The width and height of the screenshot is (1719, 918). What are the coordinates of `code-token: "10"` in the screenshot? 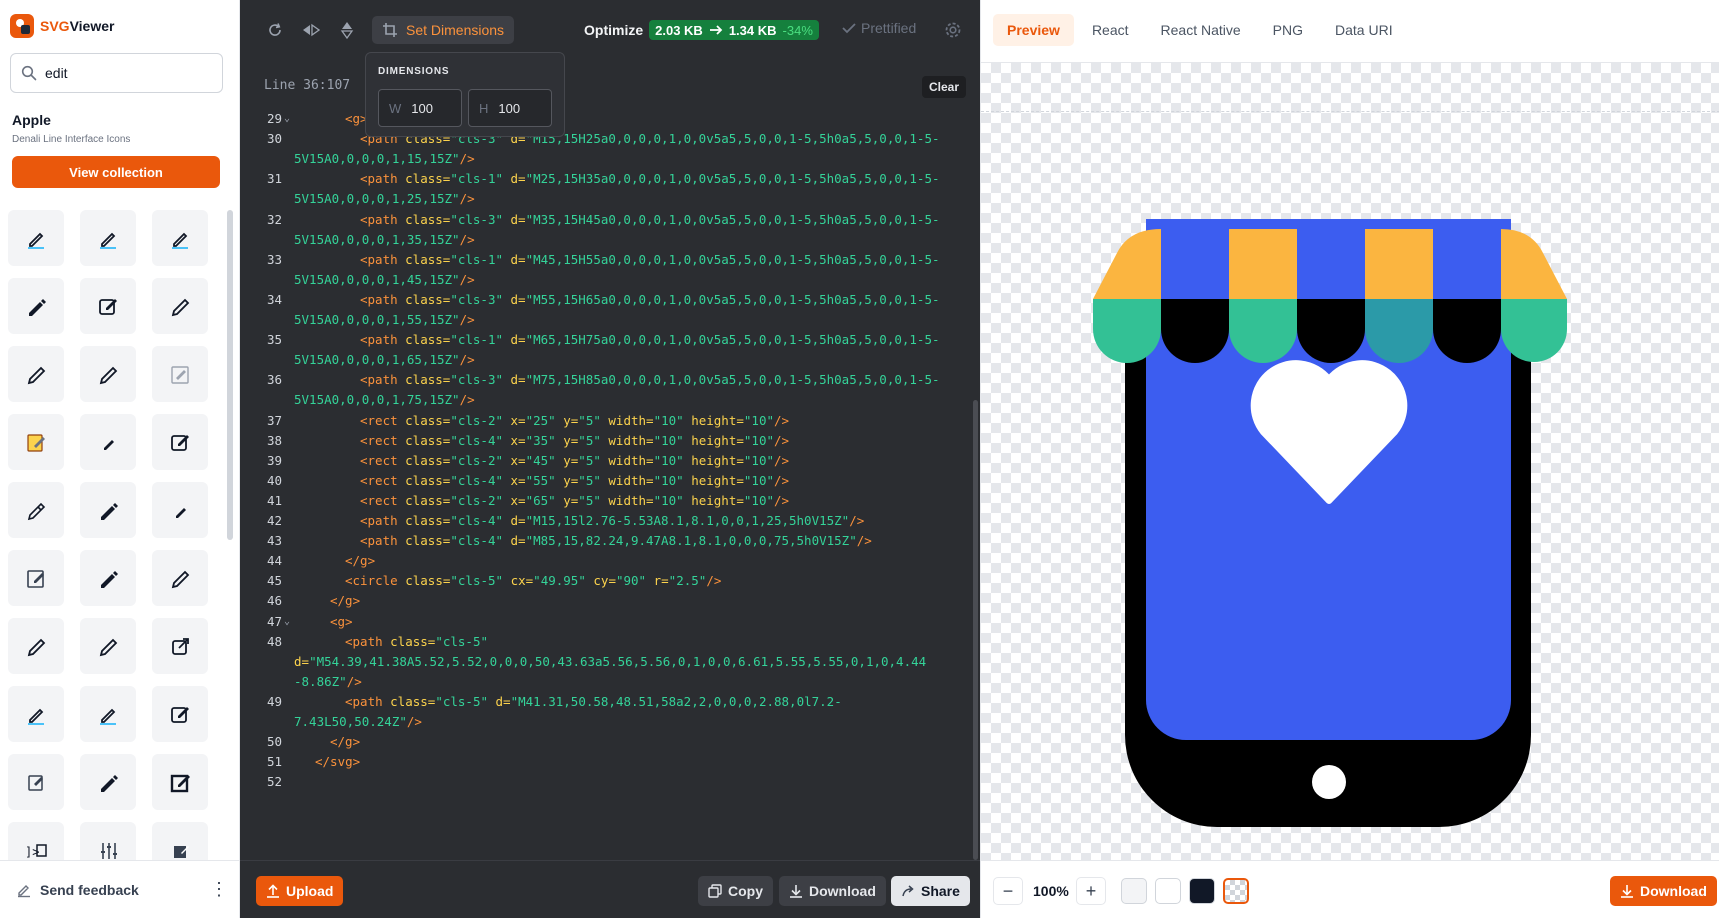 It's located at (758, 420).